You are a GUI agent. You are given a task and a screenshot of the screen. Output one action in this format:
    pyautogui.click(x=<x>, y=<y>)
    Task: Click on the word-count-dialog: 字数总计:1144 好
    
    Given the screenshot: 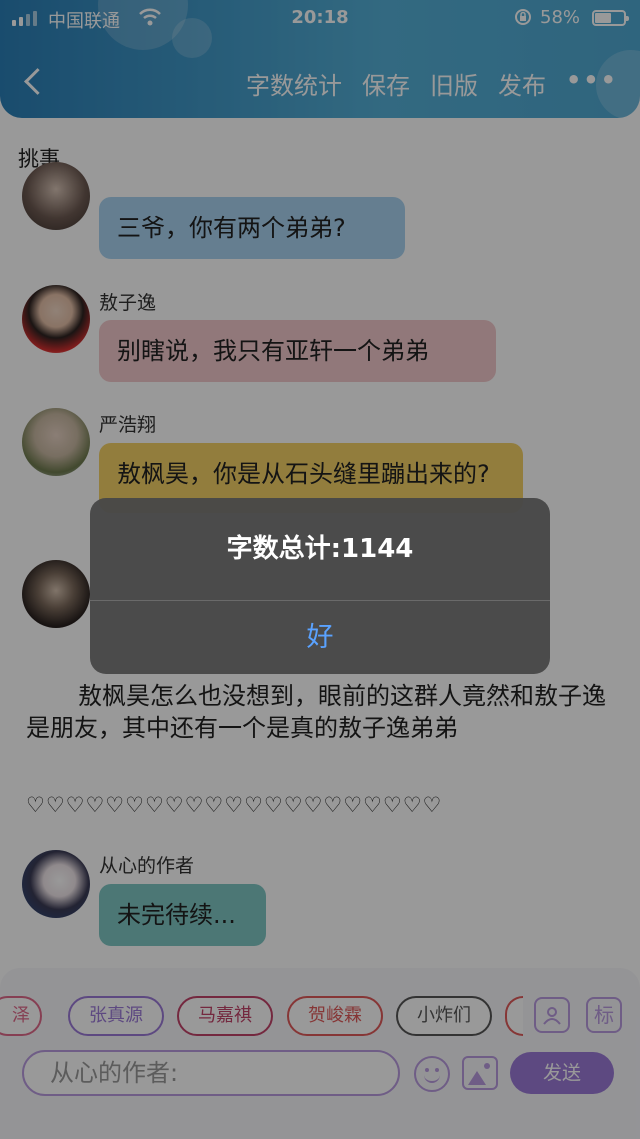 What is the action you would take?
    pyautogui.click(x=320, y=586)
    